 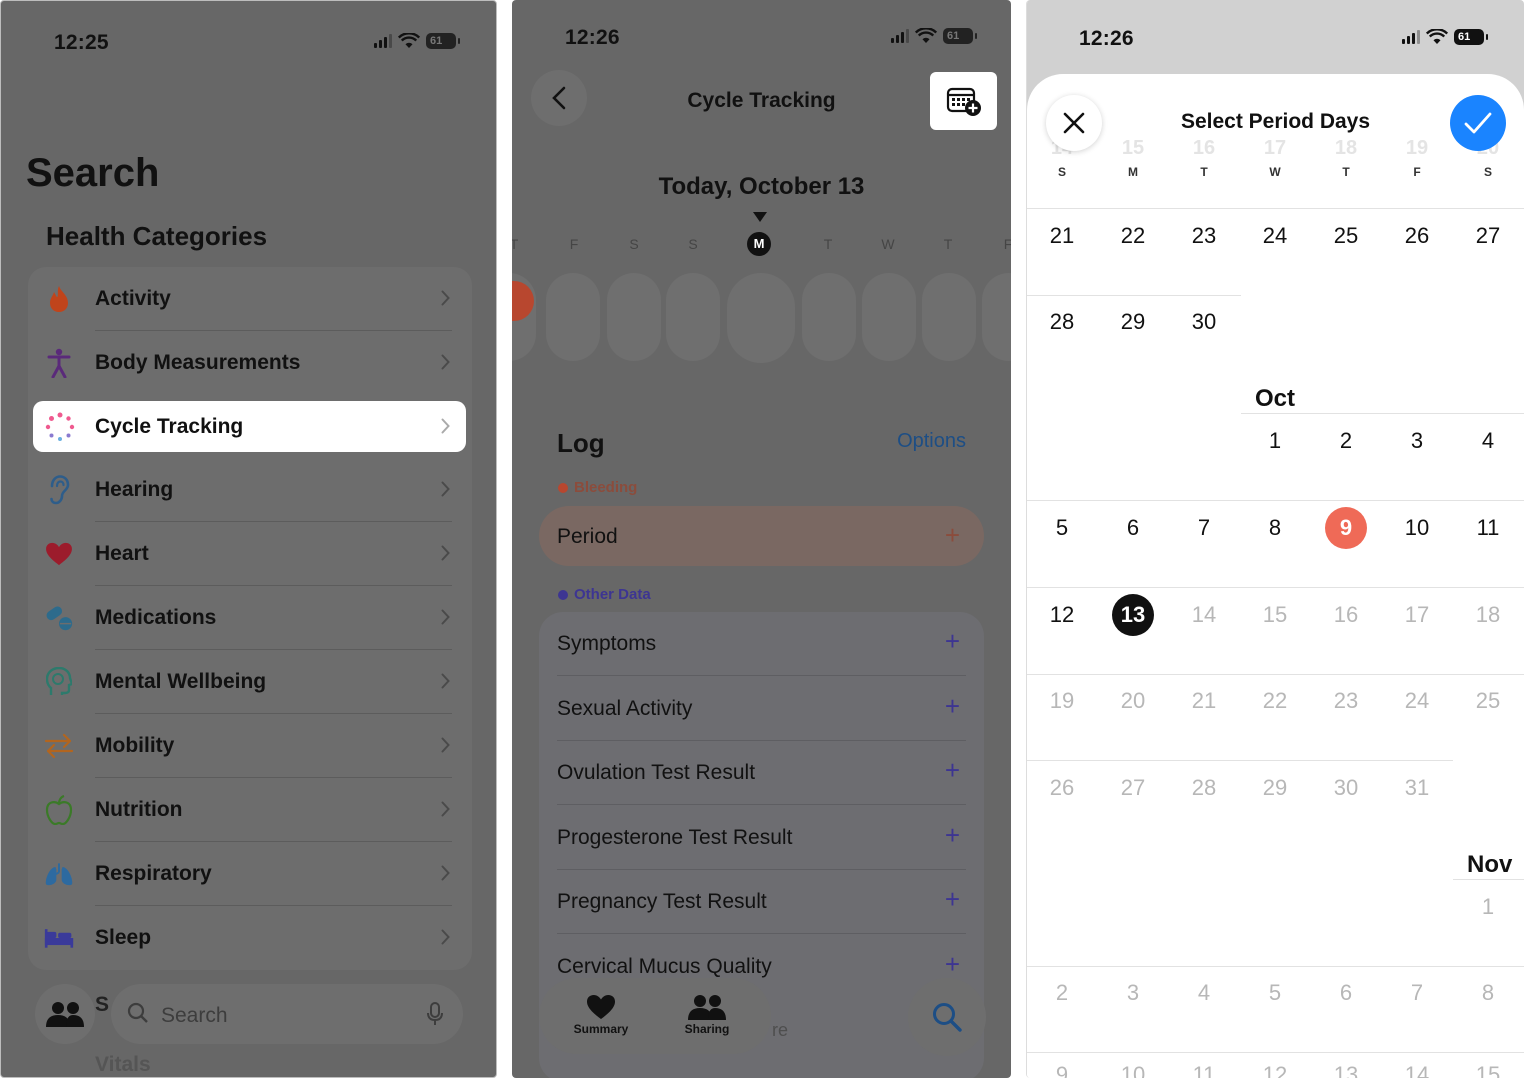 What do you see at coordinates (249, 426) in the screenshot?
I see `category-cycle-tracking: Cycle Tracking` at bounding box center [249, 426].